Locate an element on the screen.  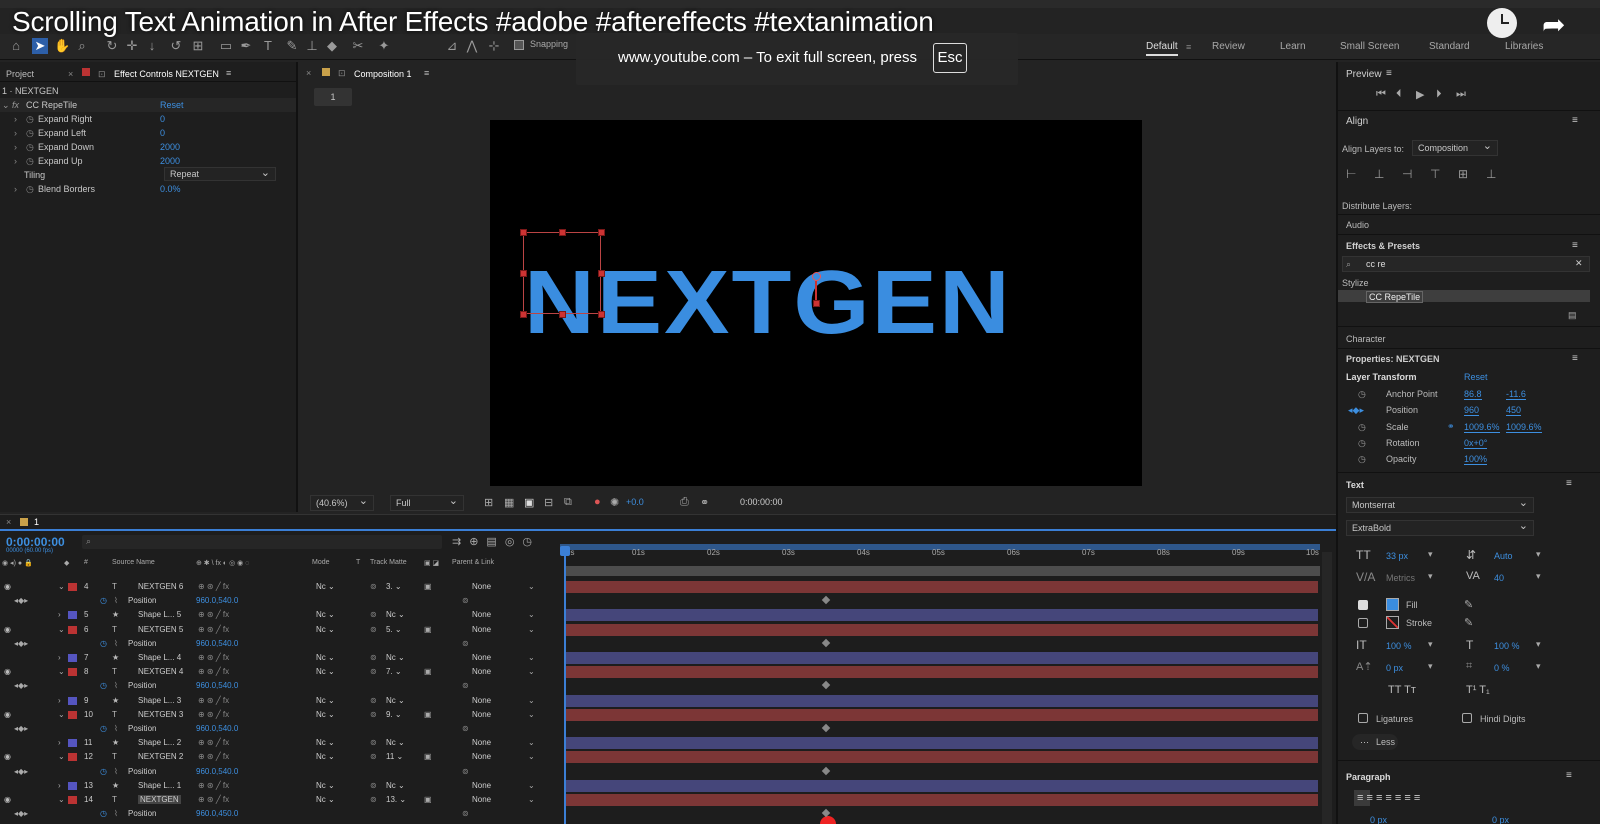
layer-name: NEXTGEN is located at coordinates (159, 799).